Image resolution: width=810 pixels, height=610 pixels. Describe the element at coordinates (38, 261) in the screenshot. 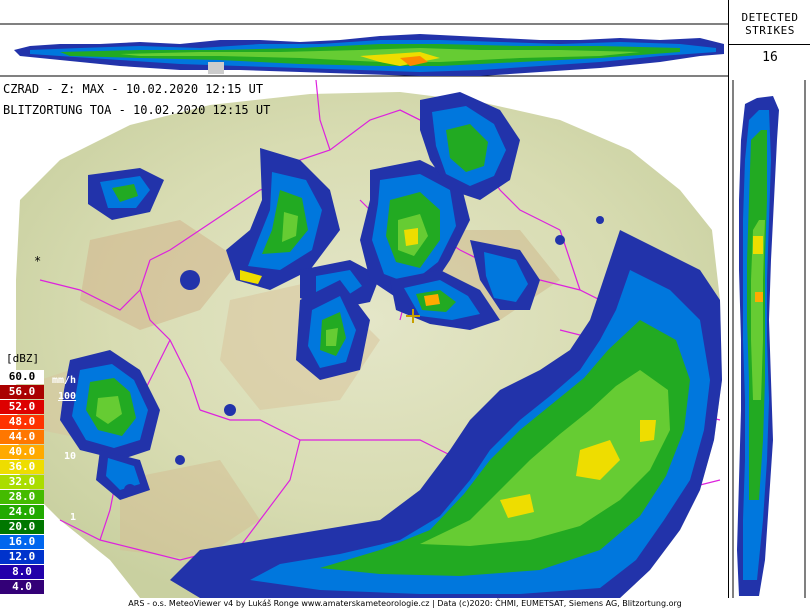

I see `radar-site-marker: *` at that location.